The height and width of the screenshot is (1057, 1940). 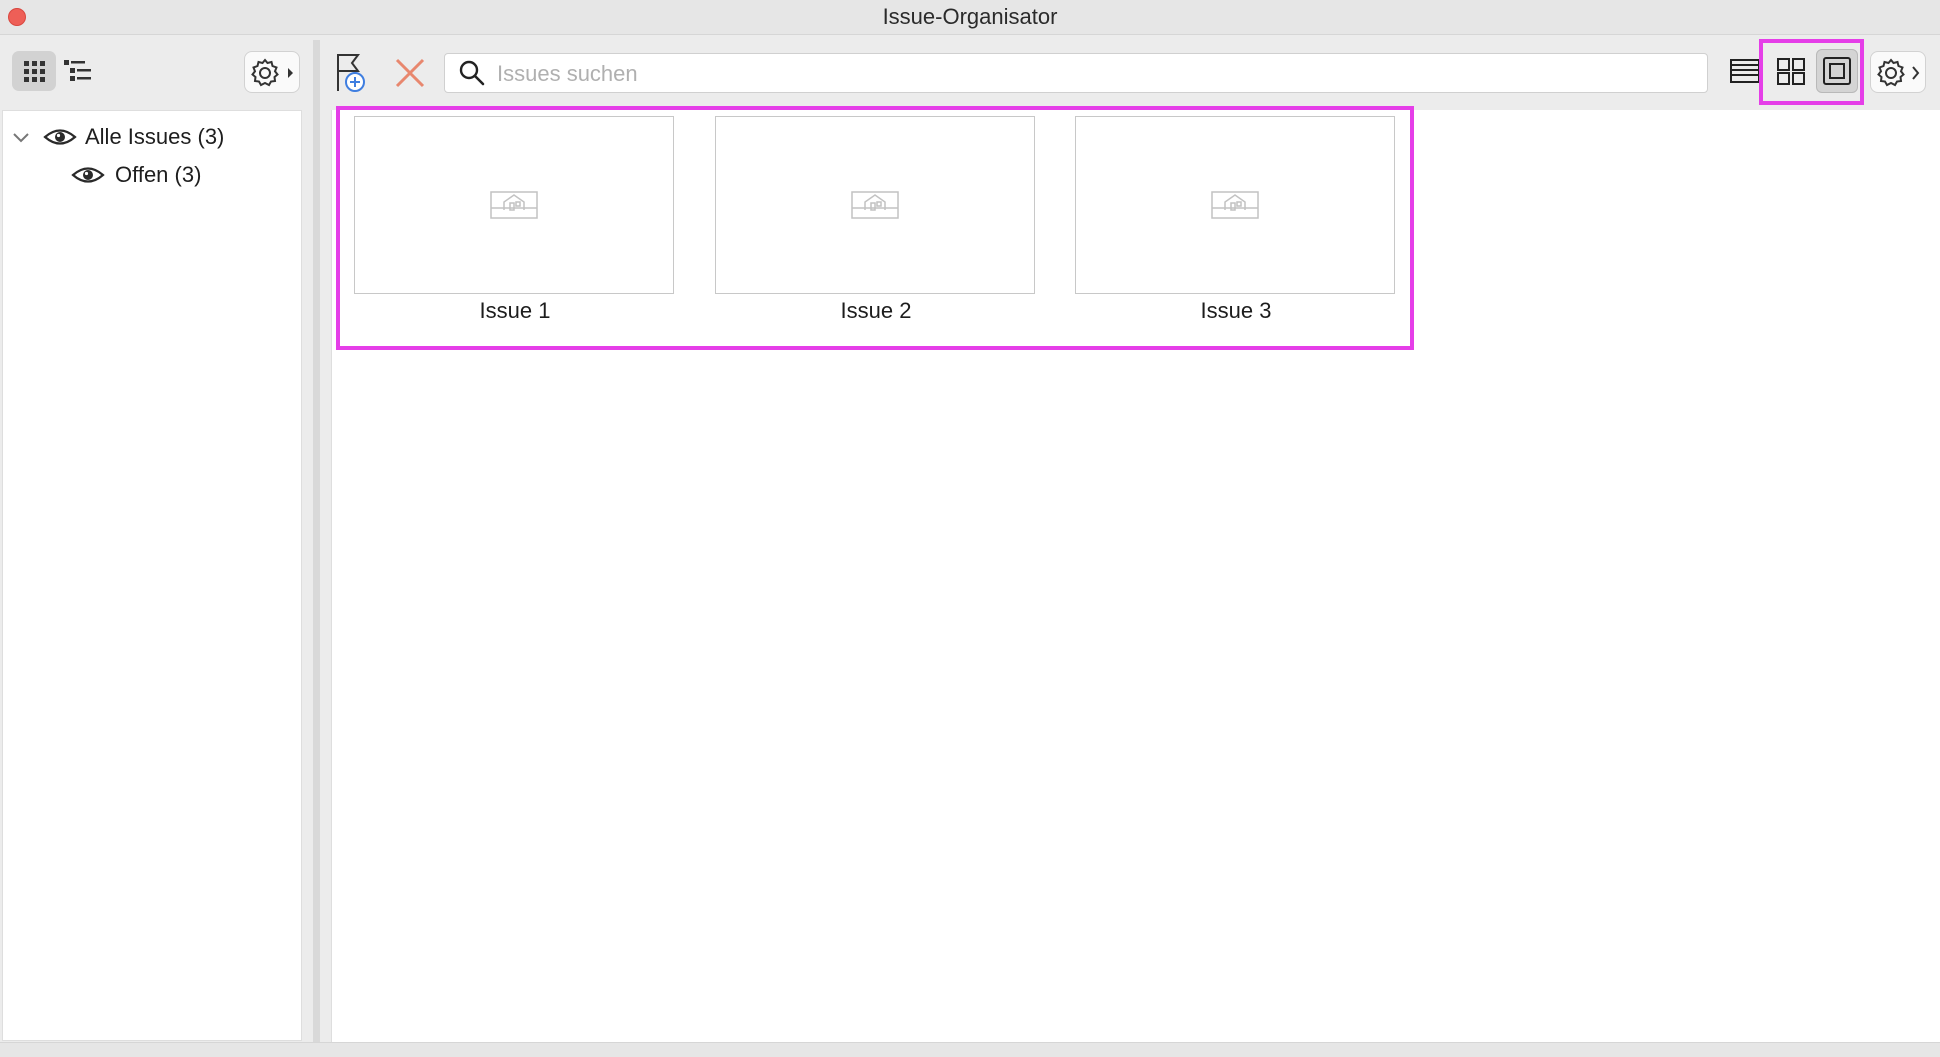 I want to click on main-toolbar, so click(x=1130, y=72).